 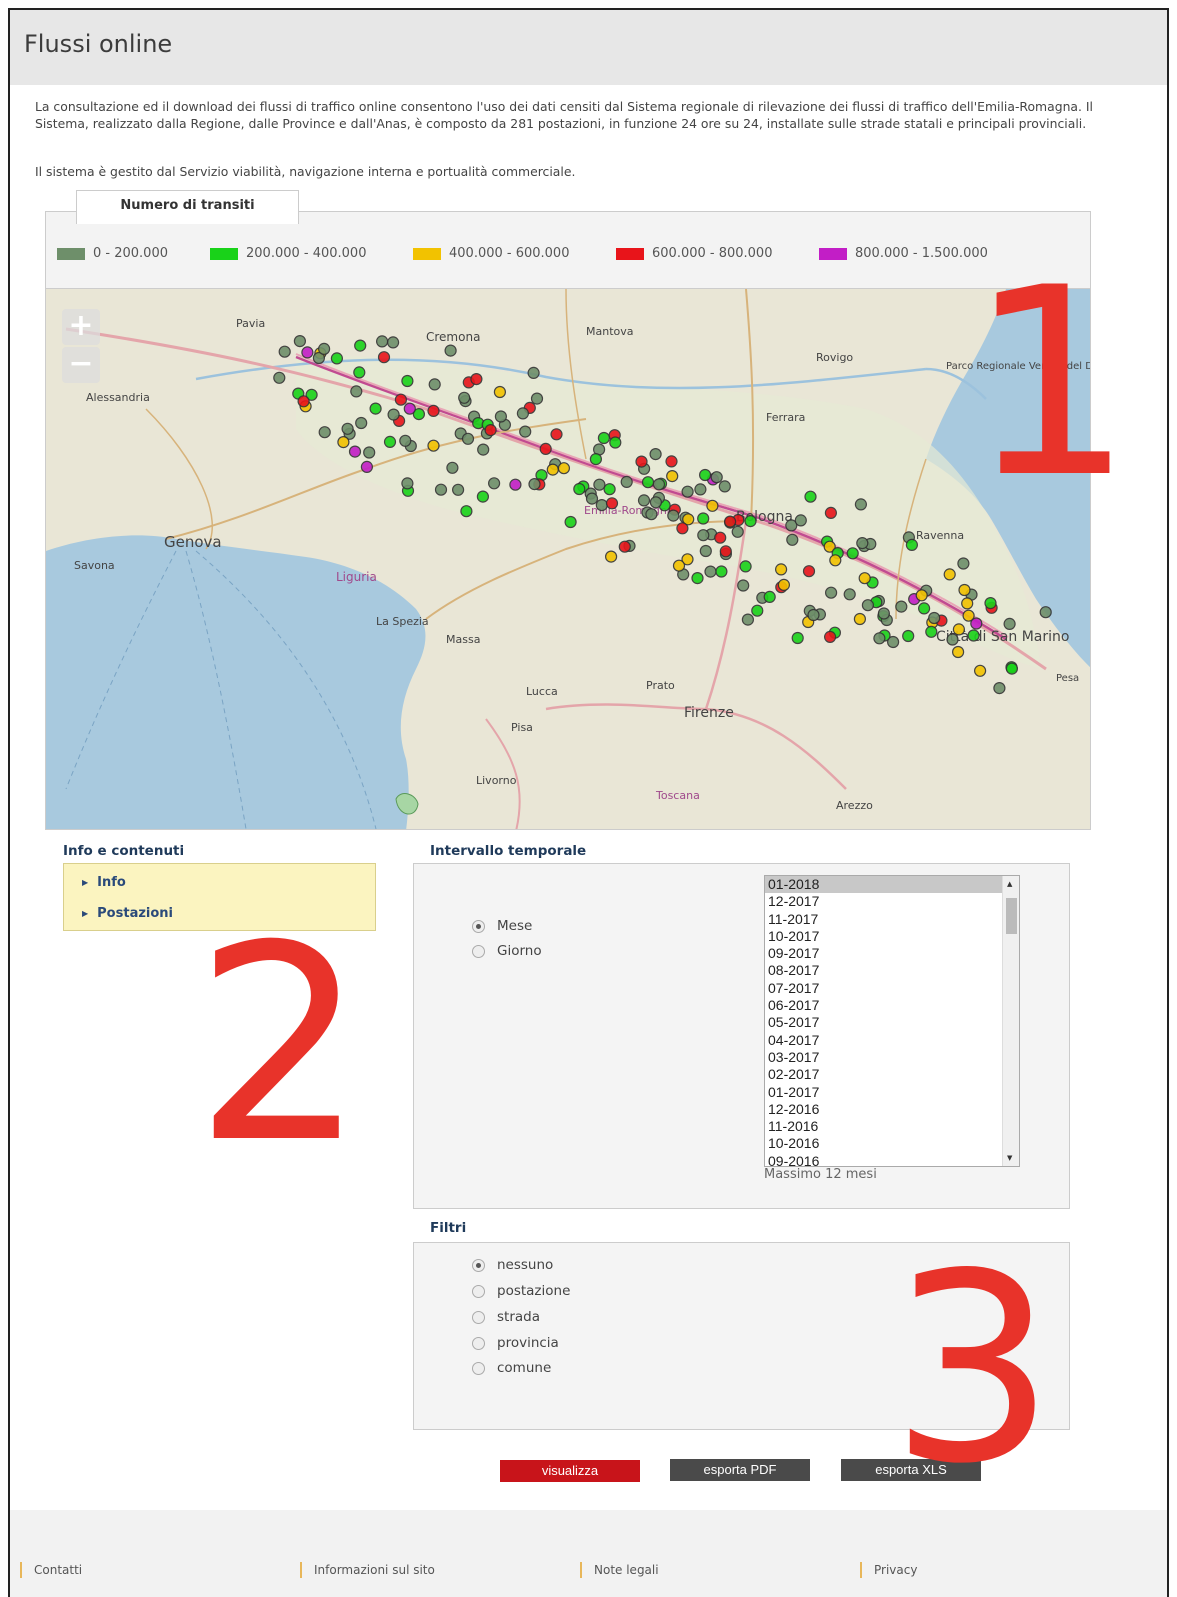 I want to click on zoom-out-button: −, so click(x=81, y=365).